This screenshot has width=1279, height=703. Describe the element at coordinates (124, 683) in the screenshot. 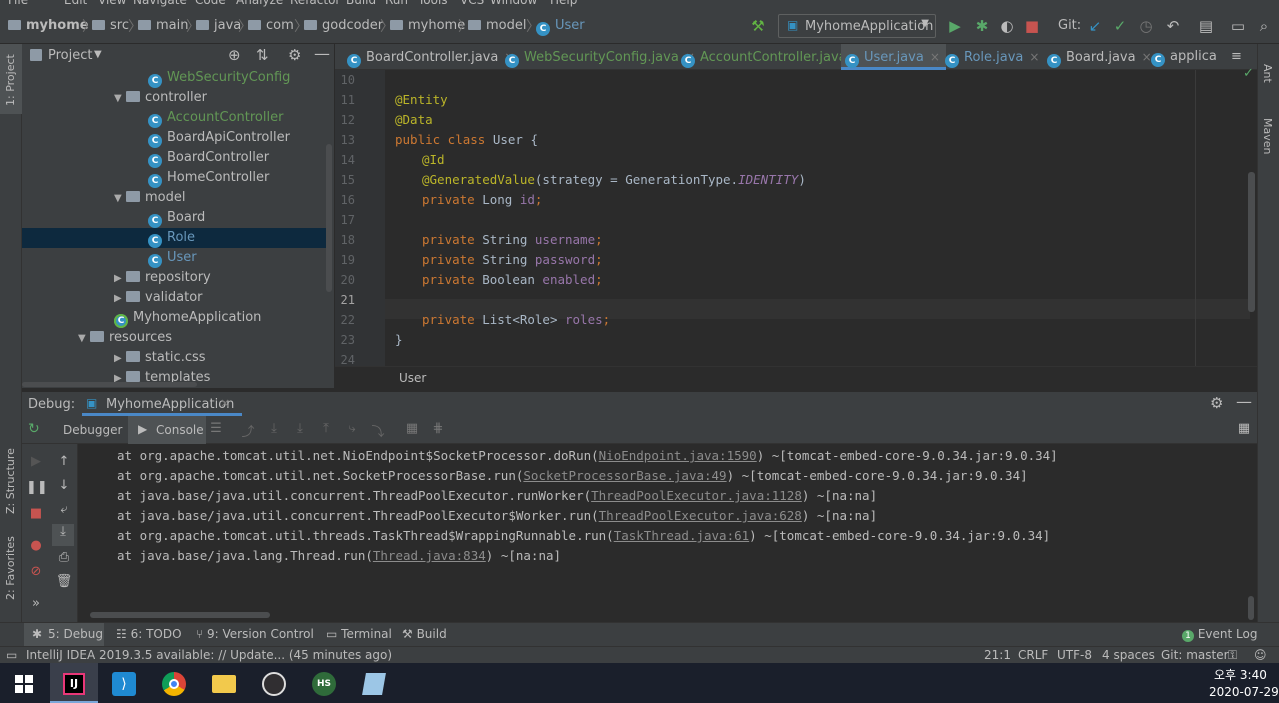

I see `taskbar-vscode: ⟩` at that location.